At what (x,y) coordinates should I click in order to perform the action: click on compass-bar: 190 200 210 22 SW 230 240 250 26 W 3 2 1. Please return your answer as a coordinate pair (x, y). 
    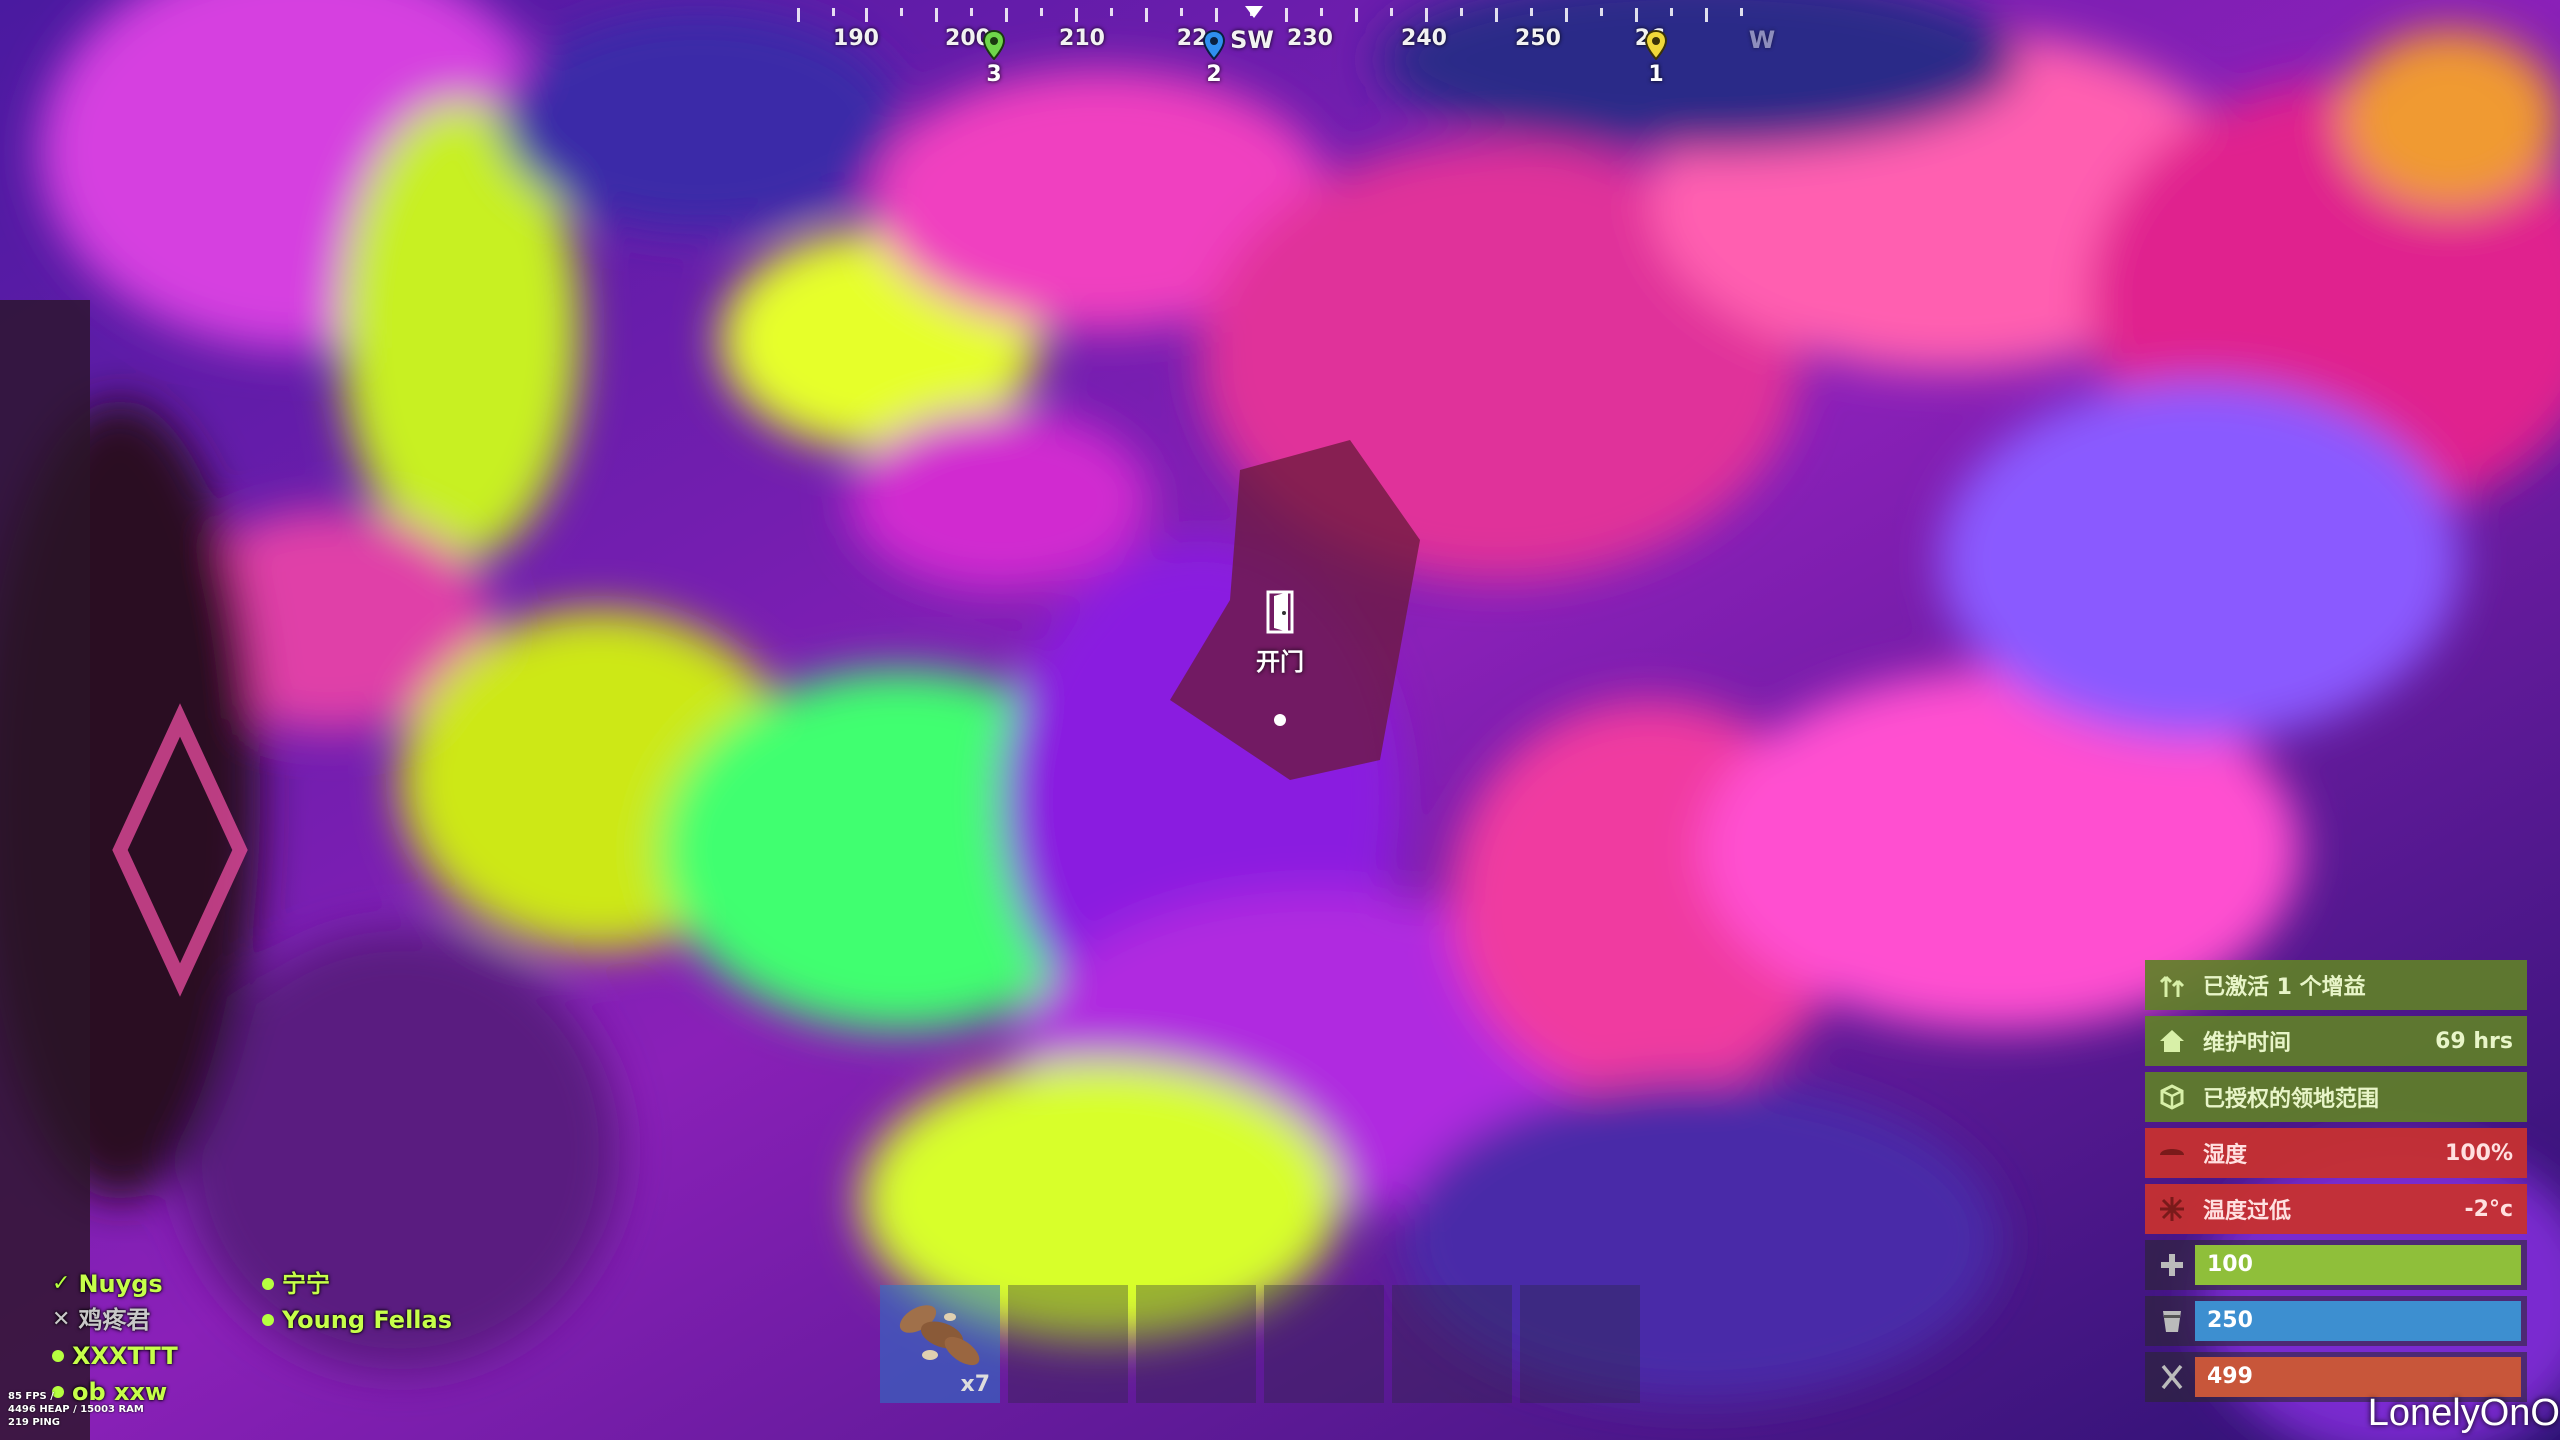
    Looking at the image, I should click on (1280, 50).